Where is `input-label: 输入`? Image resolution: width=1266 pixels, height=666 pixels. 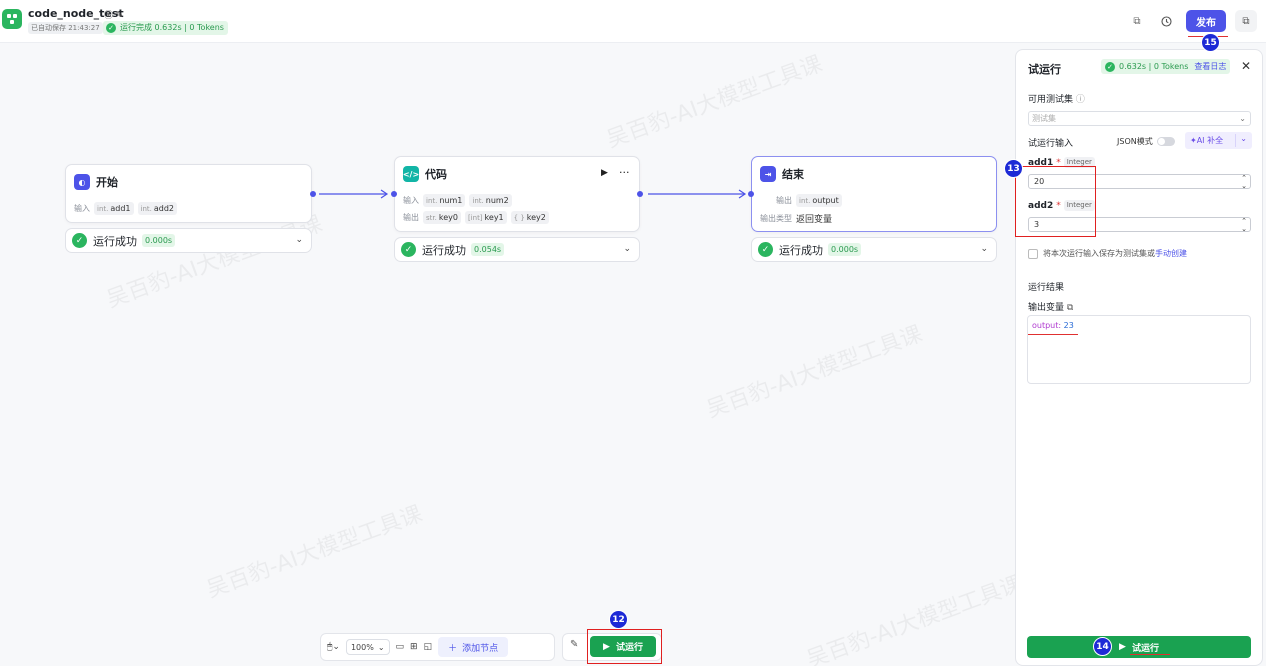
input-label: 输入 is located at coordinates (411, 200).